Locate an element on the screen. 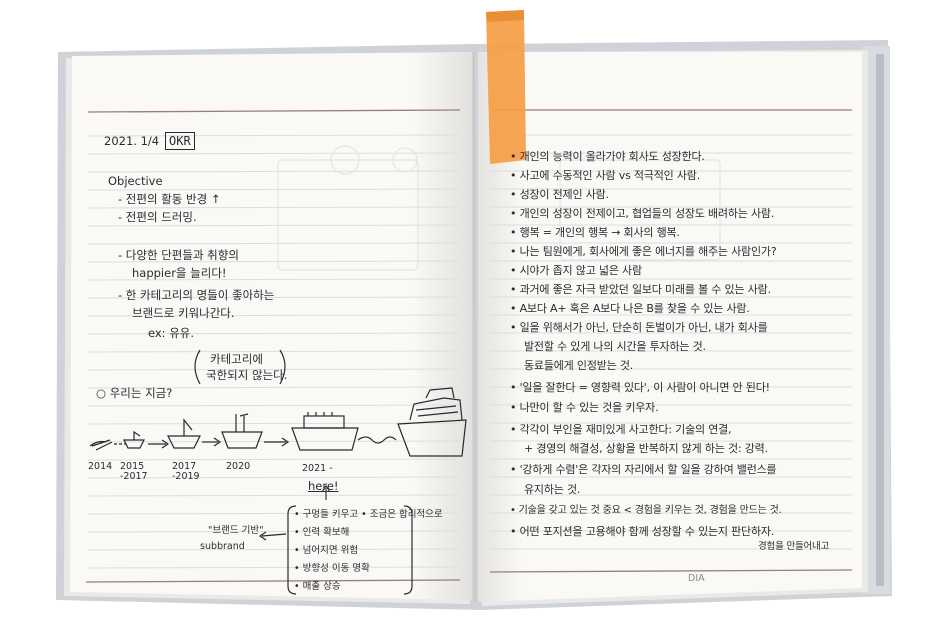  section-label: ○ 우리는 지금? is located at coordinates (134, 393).